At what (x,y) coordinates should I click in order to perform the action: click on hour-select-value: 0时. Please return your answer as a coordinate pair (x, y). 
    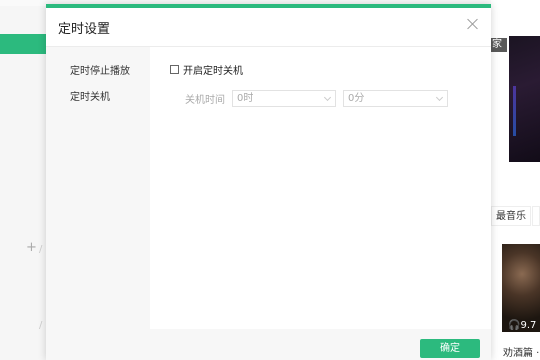
    Looking at the image, I should click on (245, 98).